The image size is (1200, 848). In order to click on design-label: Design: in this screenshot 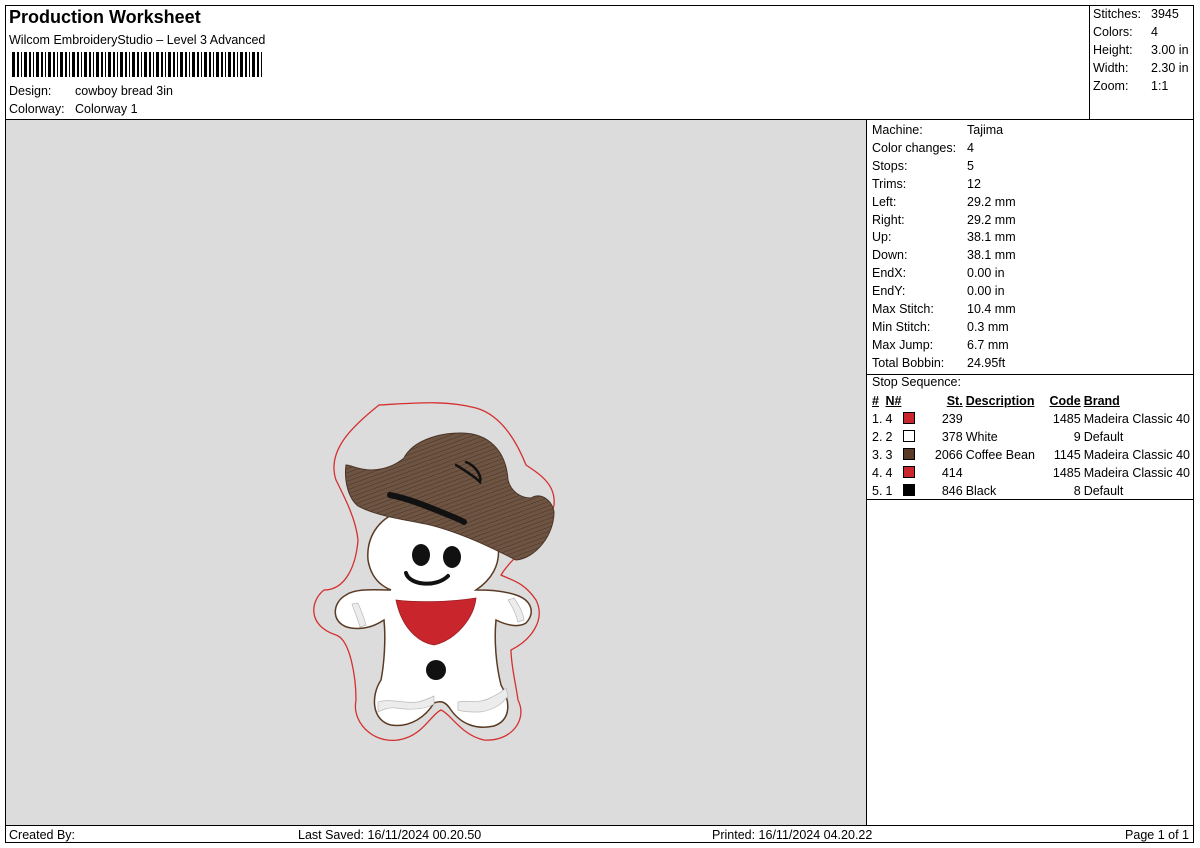, I will do `click(30, 91)`.